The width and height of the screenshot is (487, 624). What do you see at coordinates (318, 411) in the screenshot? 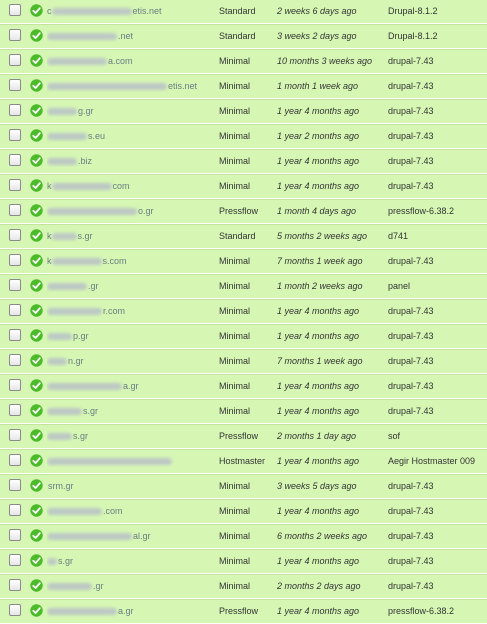
I see `last-updated: 1 year 4 months ago` at bounding box center [318, 411].